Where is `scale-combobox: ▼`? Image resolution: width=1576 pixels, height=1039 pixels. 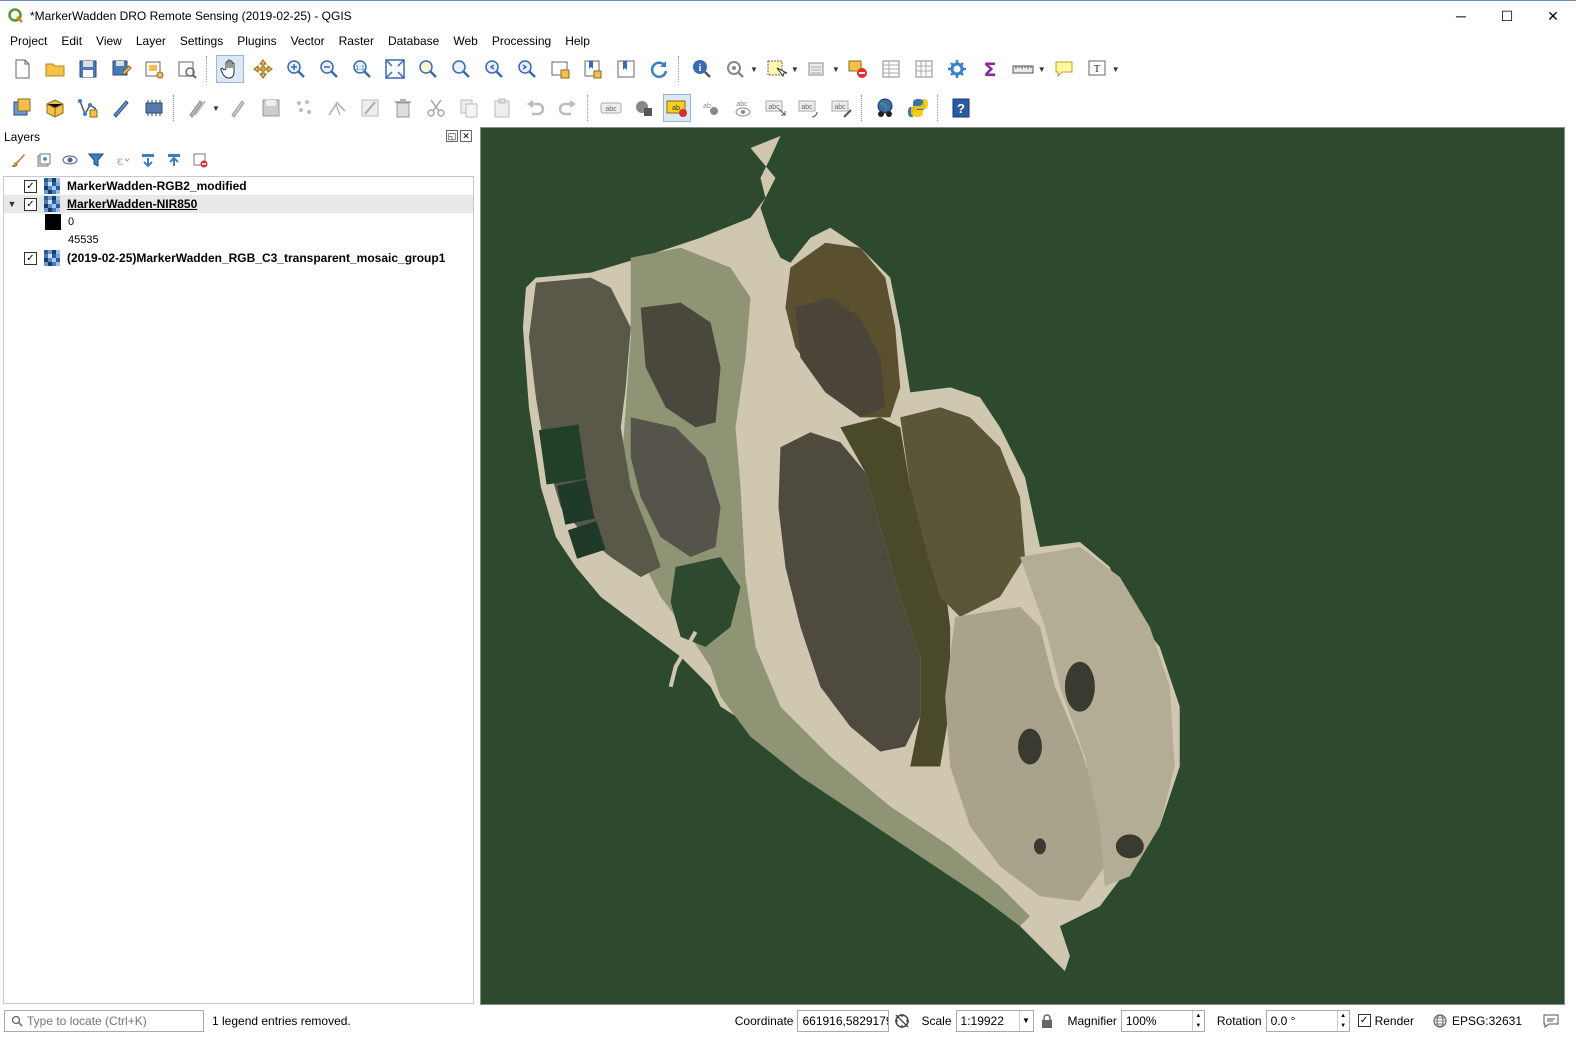
scale-combobox: ▼ is located at coordinates (994, 1020).